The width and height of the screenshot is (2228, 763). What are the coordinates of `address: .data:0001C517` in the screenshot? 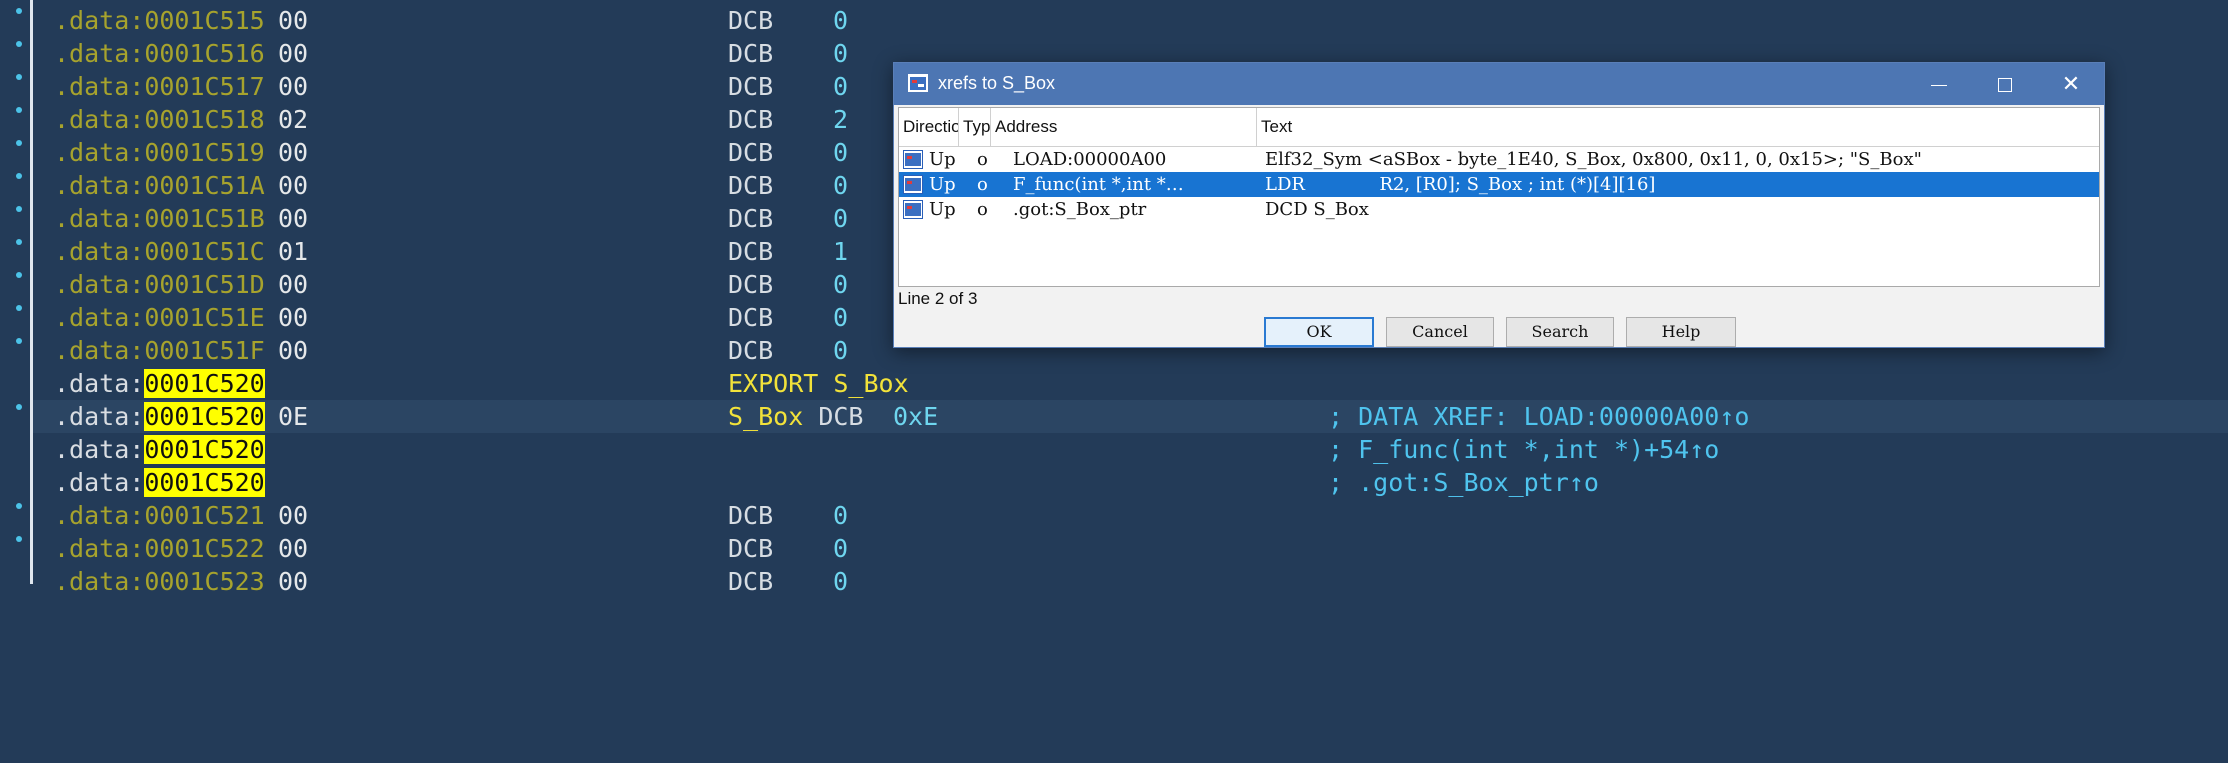 It's located at (159, 86).